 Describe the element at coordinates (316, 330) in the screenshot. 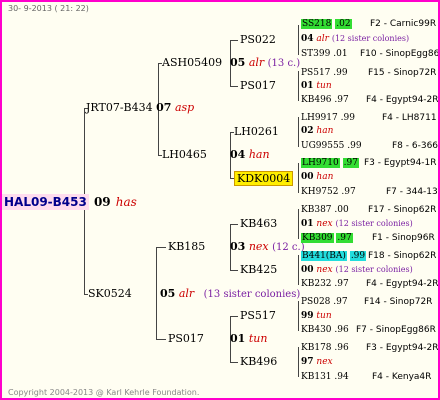

I see `gen4-name: KB430` at that location.